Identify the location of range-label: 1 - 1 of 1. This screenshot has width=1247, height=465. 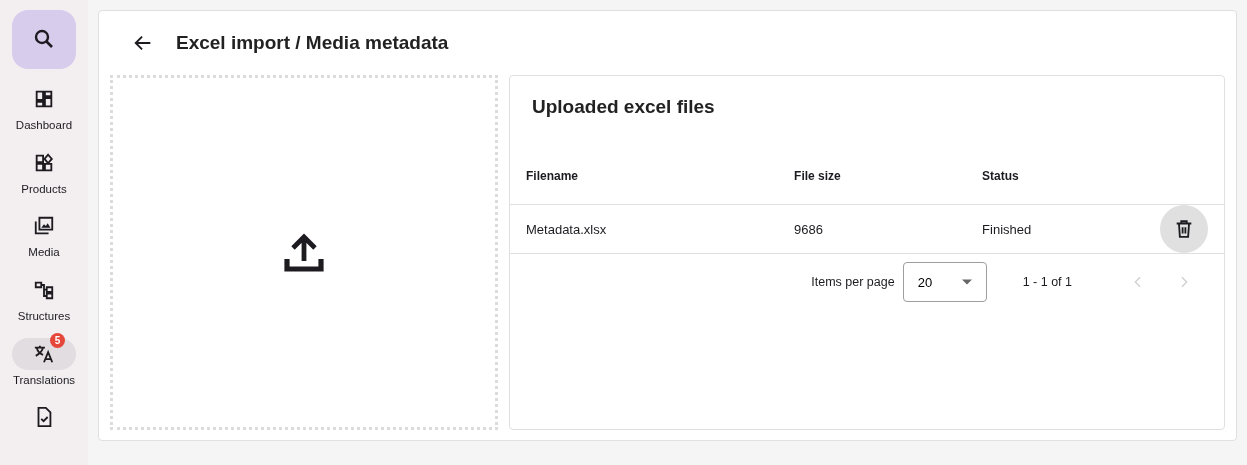
(1047, 282).